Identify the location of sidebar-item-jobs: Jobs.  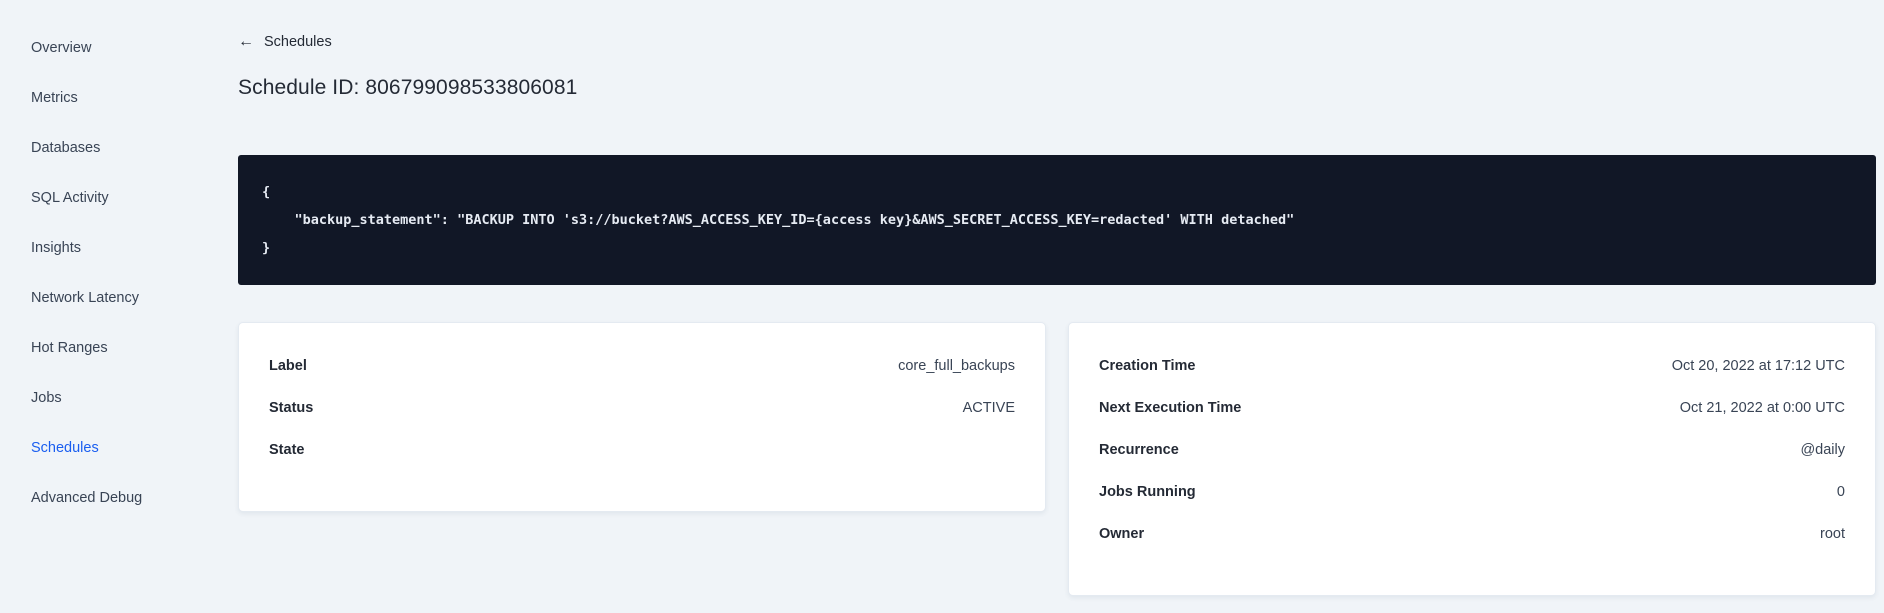
(95, 398).